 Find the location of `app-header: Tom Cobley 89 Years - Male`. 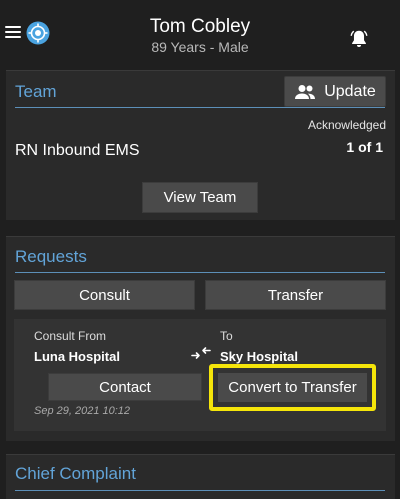

app-header: Tom Cobley 89 Years - Male is located at coordinates (200, 34).